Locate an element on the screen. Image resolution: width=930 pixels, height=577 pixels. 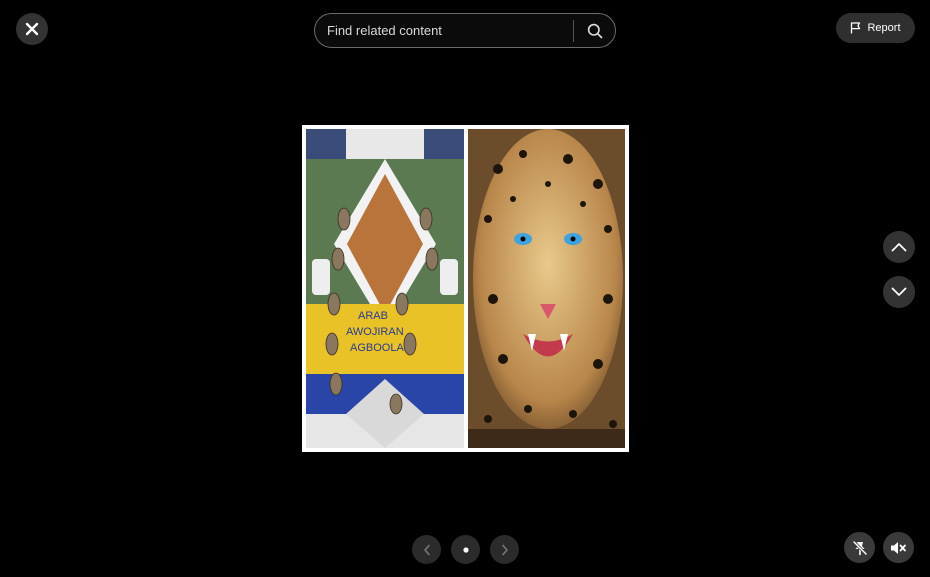
chevron-right-icon is located at coordinates (504, 549).